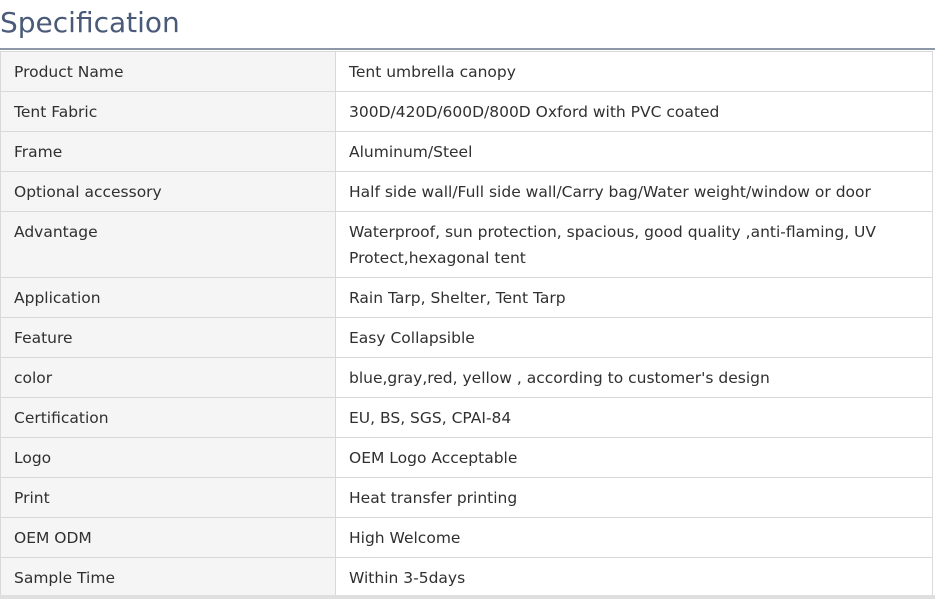  I want to click on table-row: Frame Aluminum/Steel, so click(466, 151).